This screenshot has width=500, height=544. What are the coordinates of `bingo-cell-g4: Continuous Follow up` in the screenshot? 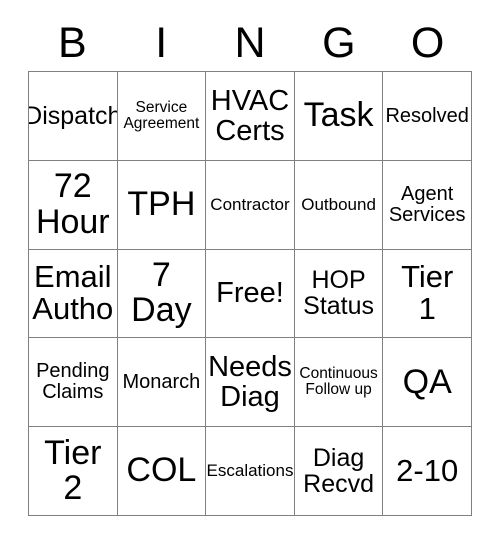 It's located at (339, 383).